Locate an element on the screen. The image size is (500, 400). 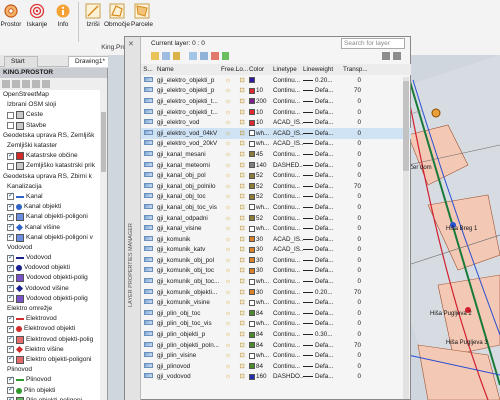
layer-name: gji_komunik_obj_toc is located at coordinates (188, 270).